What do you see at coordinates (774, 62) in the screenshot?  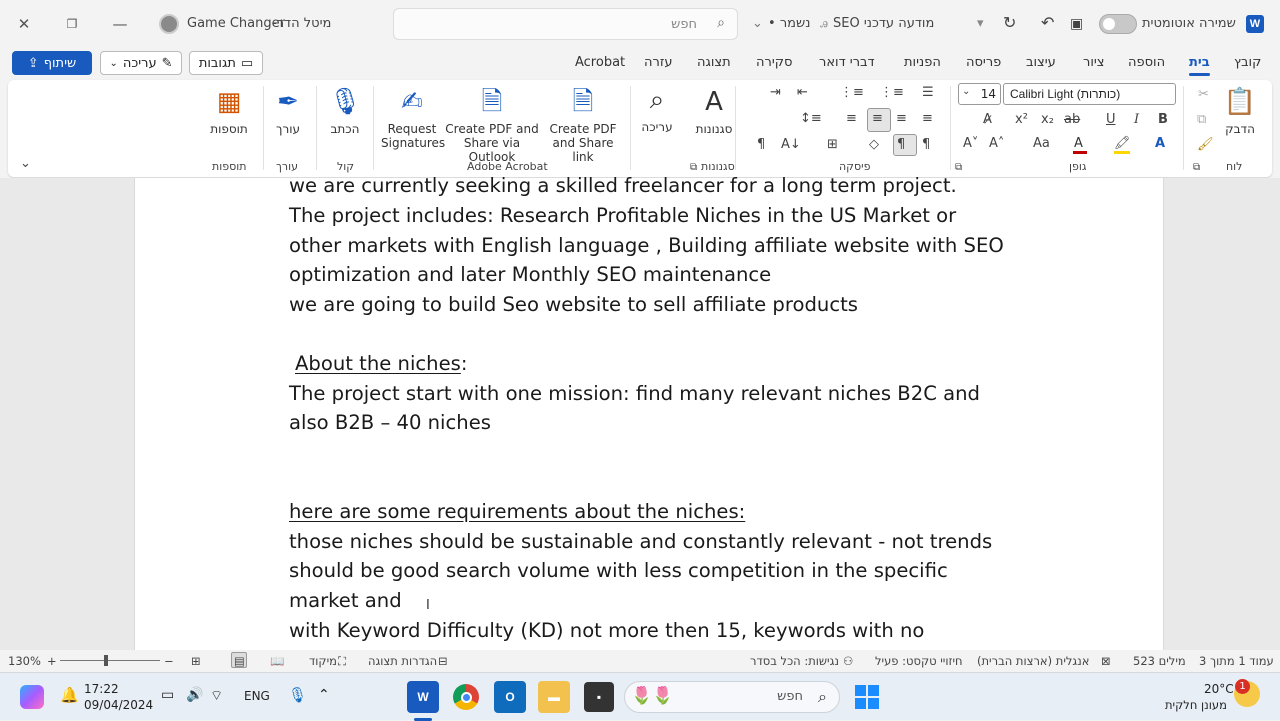 I see `tab-review: סקירה` at bounding box center [774, 62].